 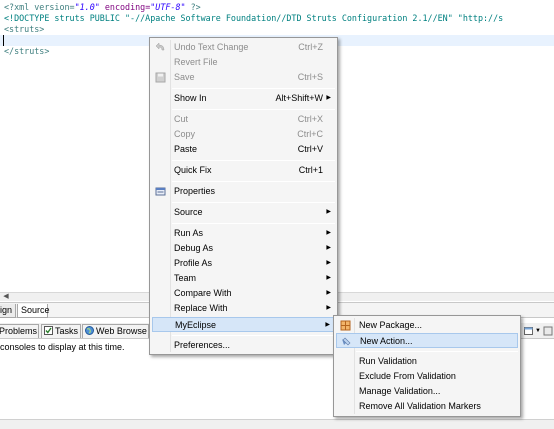 What do you see at coordinates (420, 406) in the screenshot?
I see `menu-item-label: Remove All Validation Markers` at bounding box center [420, 406].